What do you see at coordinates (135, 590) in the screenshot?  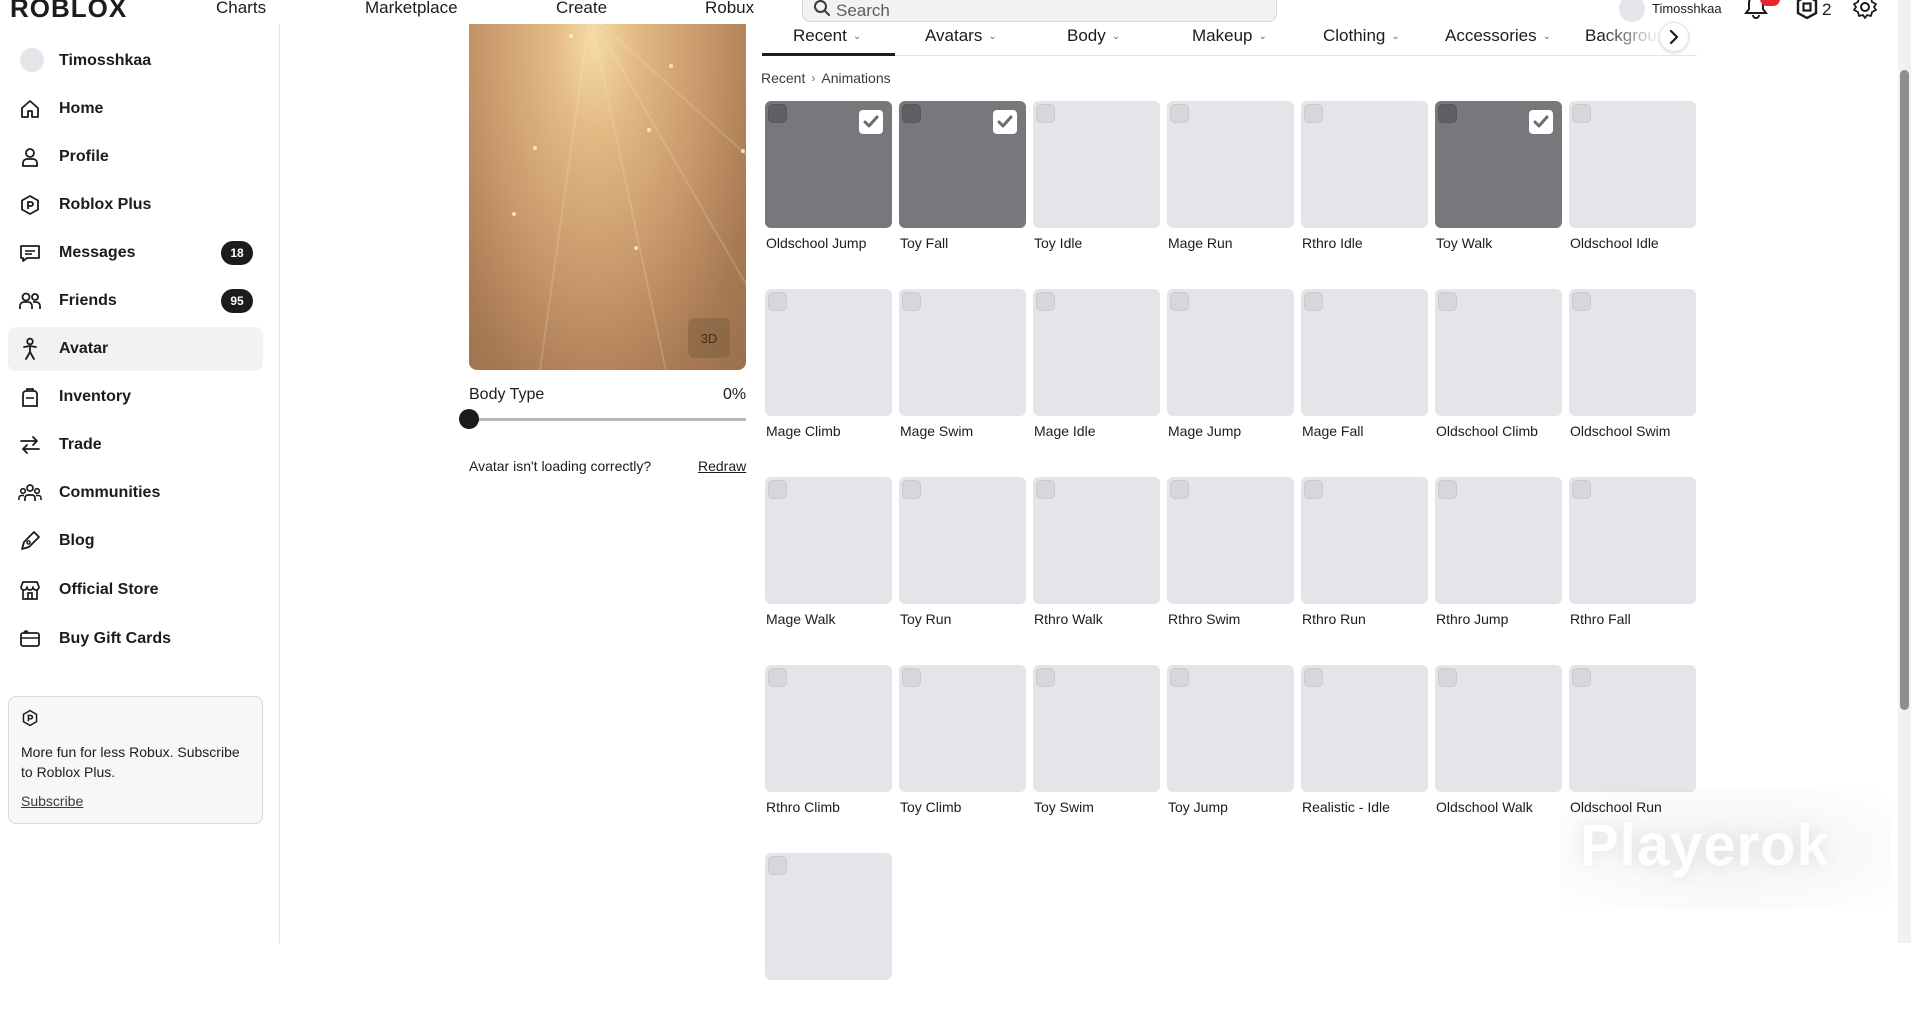 I see `sidebar-item-official-store: Official Store` at bounding box center [135, 590].